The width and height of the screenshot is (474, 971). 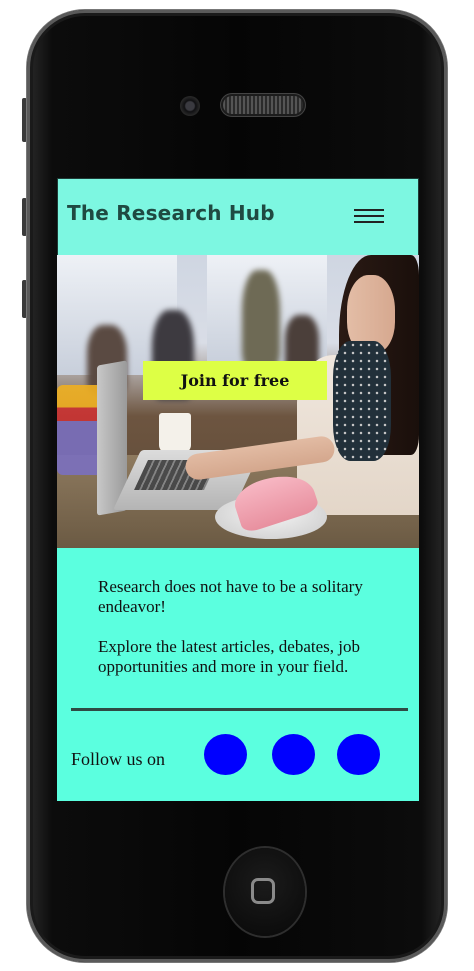 What do you see at coordinates (175, 433) in the screenshot?
I see `coffee-mug` at bounding box center [175, 433].